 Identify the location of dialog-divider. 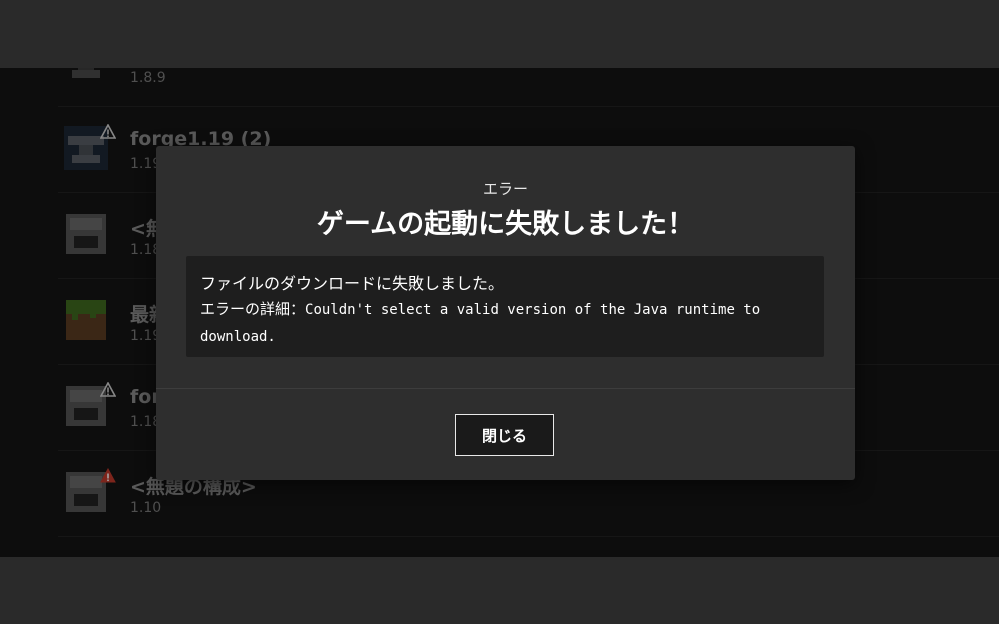
(505, 388).